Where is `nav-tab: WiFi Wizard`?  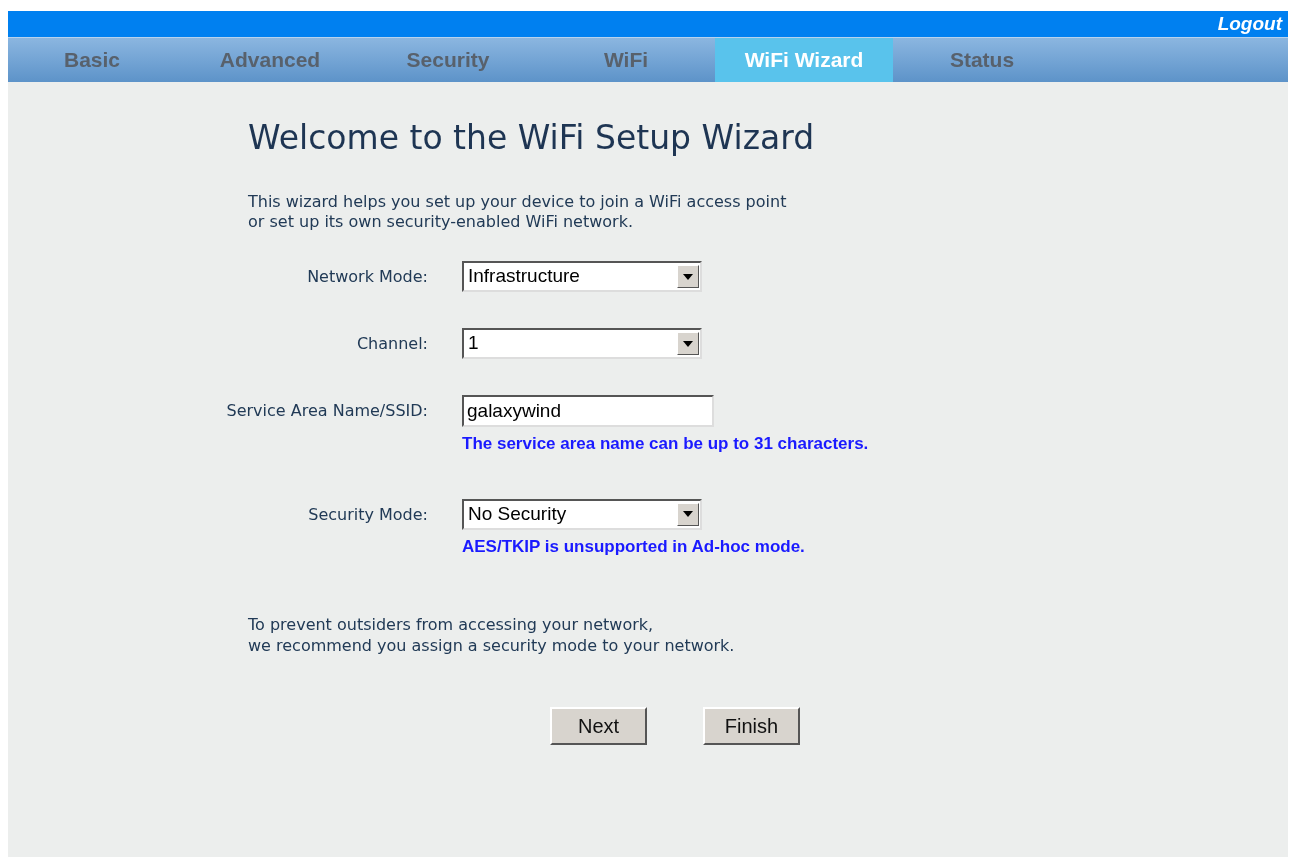 nav-tab: WiFi Wizard is located at coordinates (804, 60).